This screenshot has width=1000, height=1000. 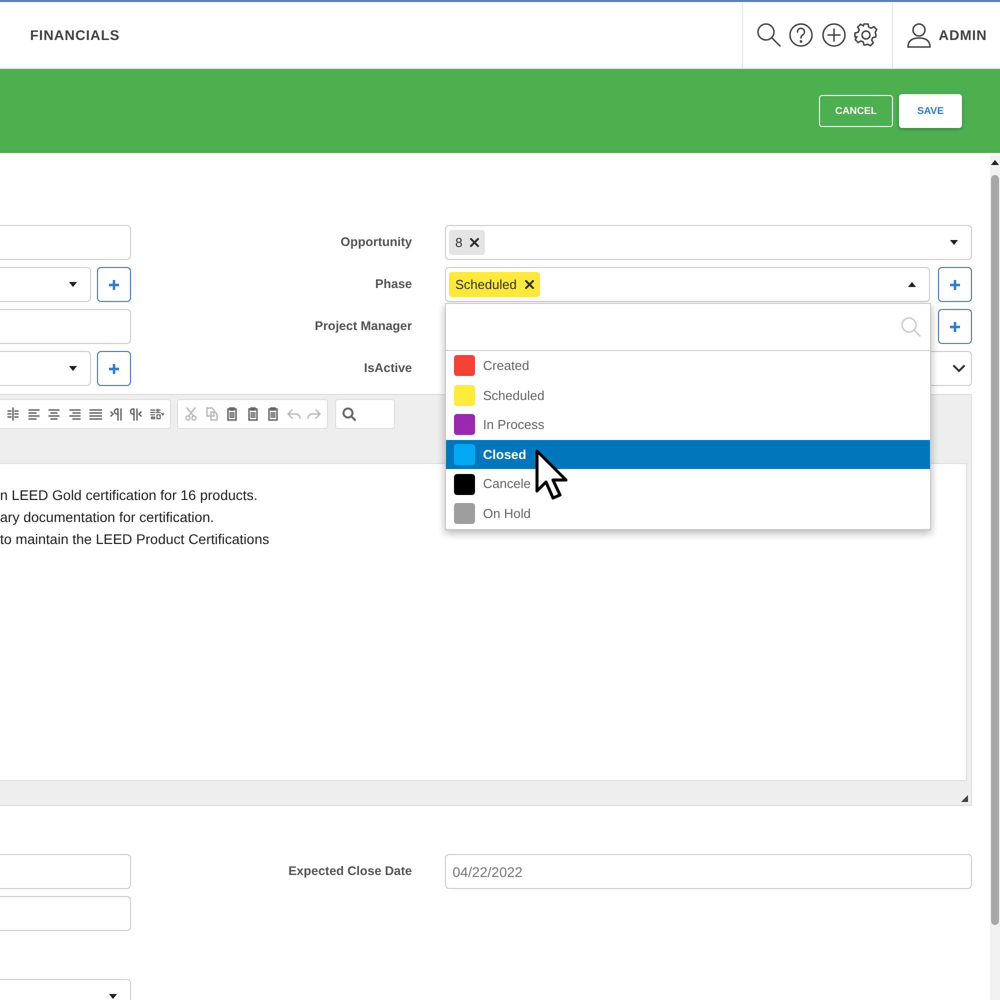 I want to click on field-label: Project Manager, so click(x=363, y=327).